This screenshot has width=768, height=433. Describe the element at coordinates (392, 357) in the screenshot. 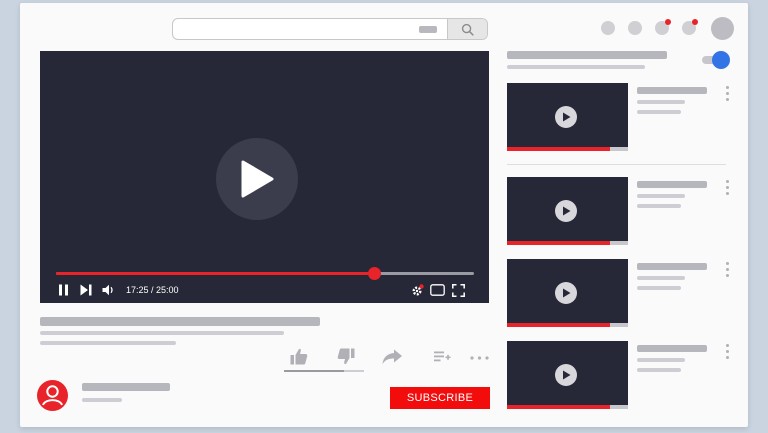

I see `share-icon` at that location.